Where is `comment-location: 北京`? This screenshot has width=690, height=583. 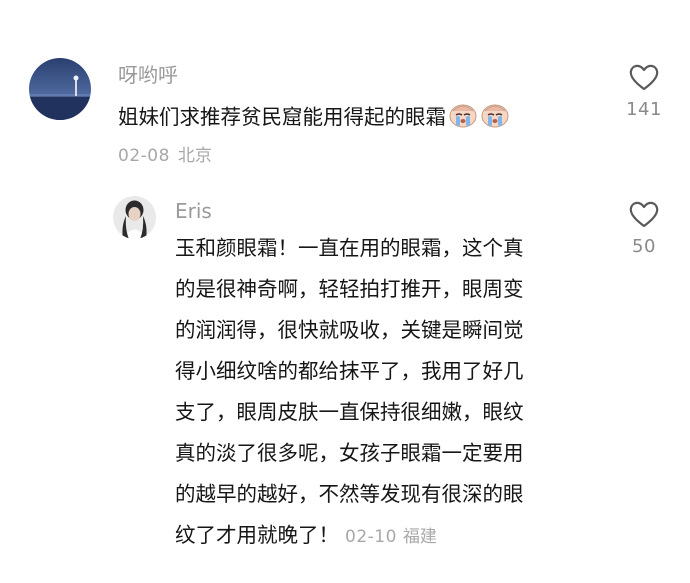
comment-location: 北京 is located at coordinates (194, 156).